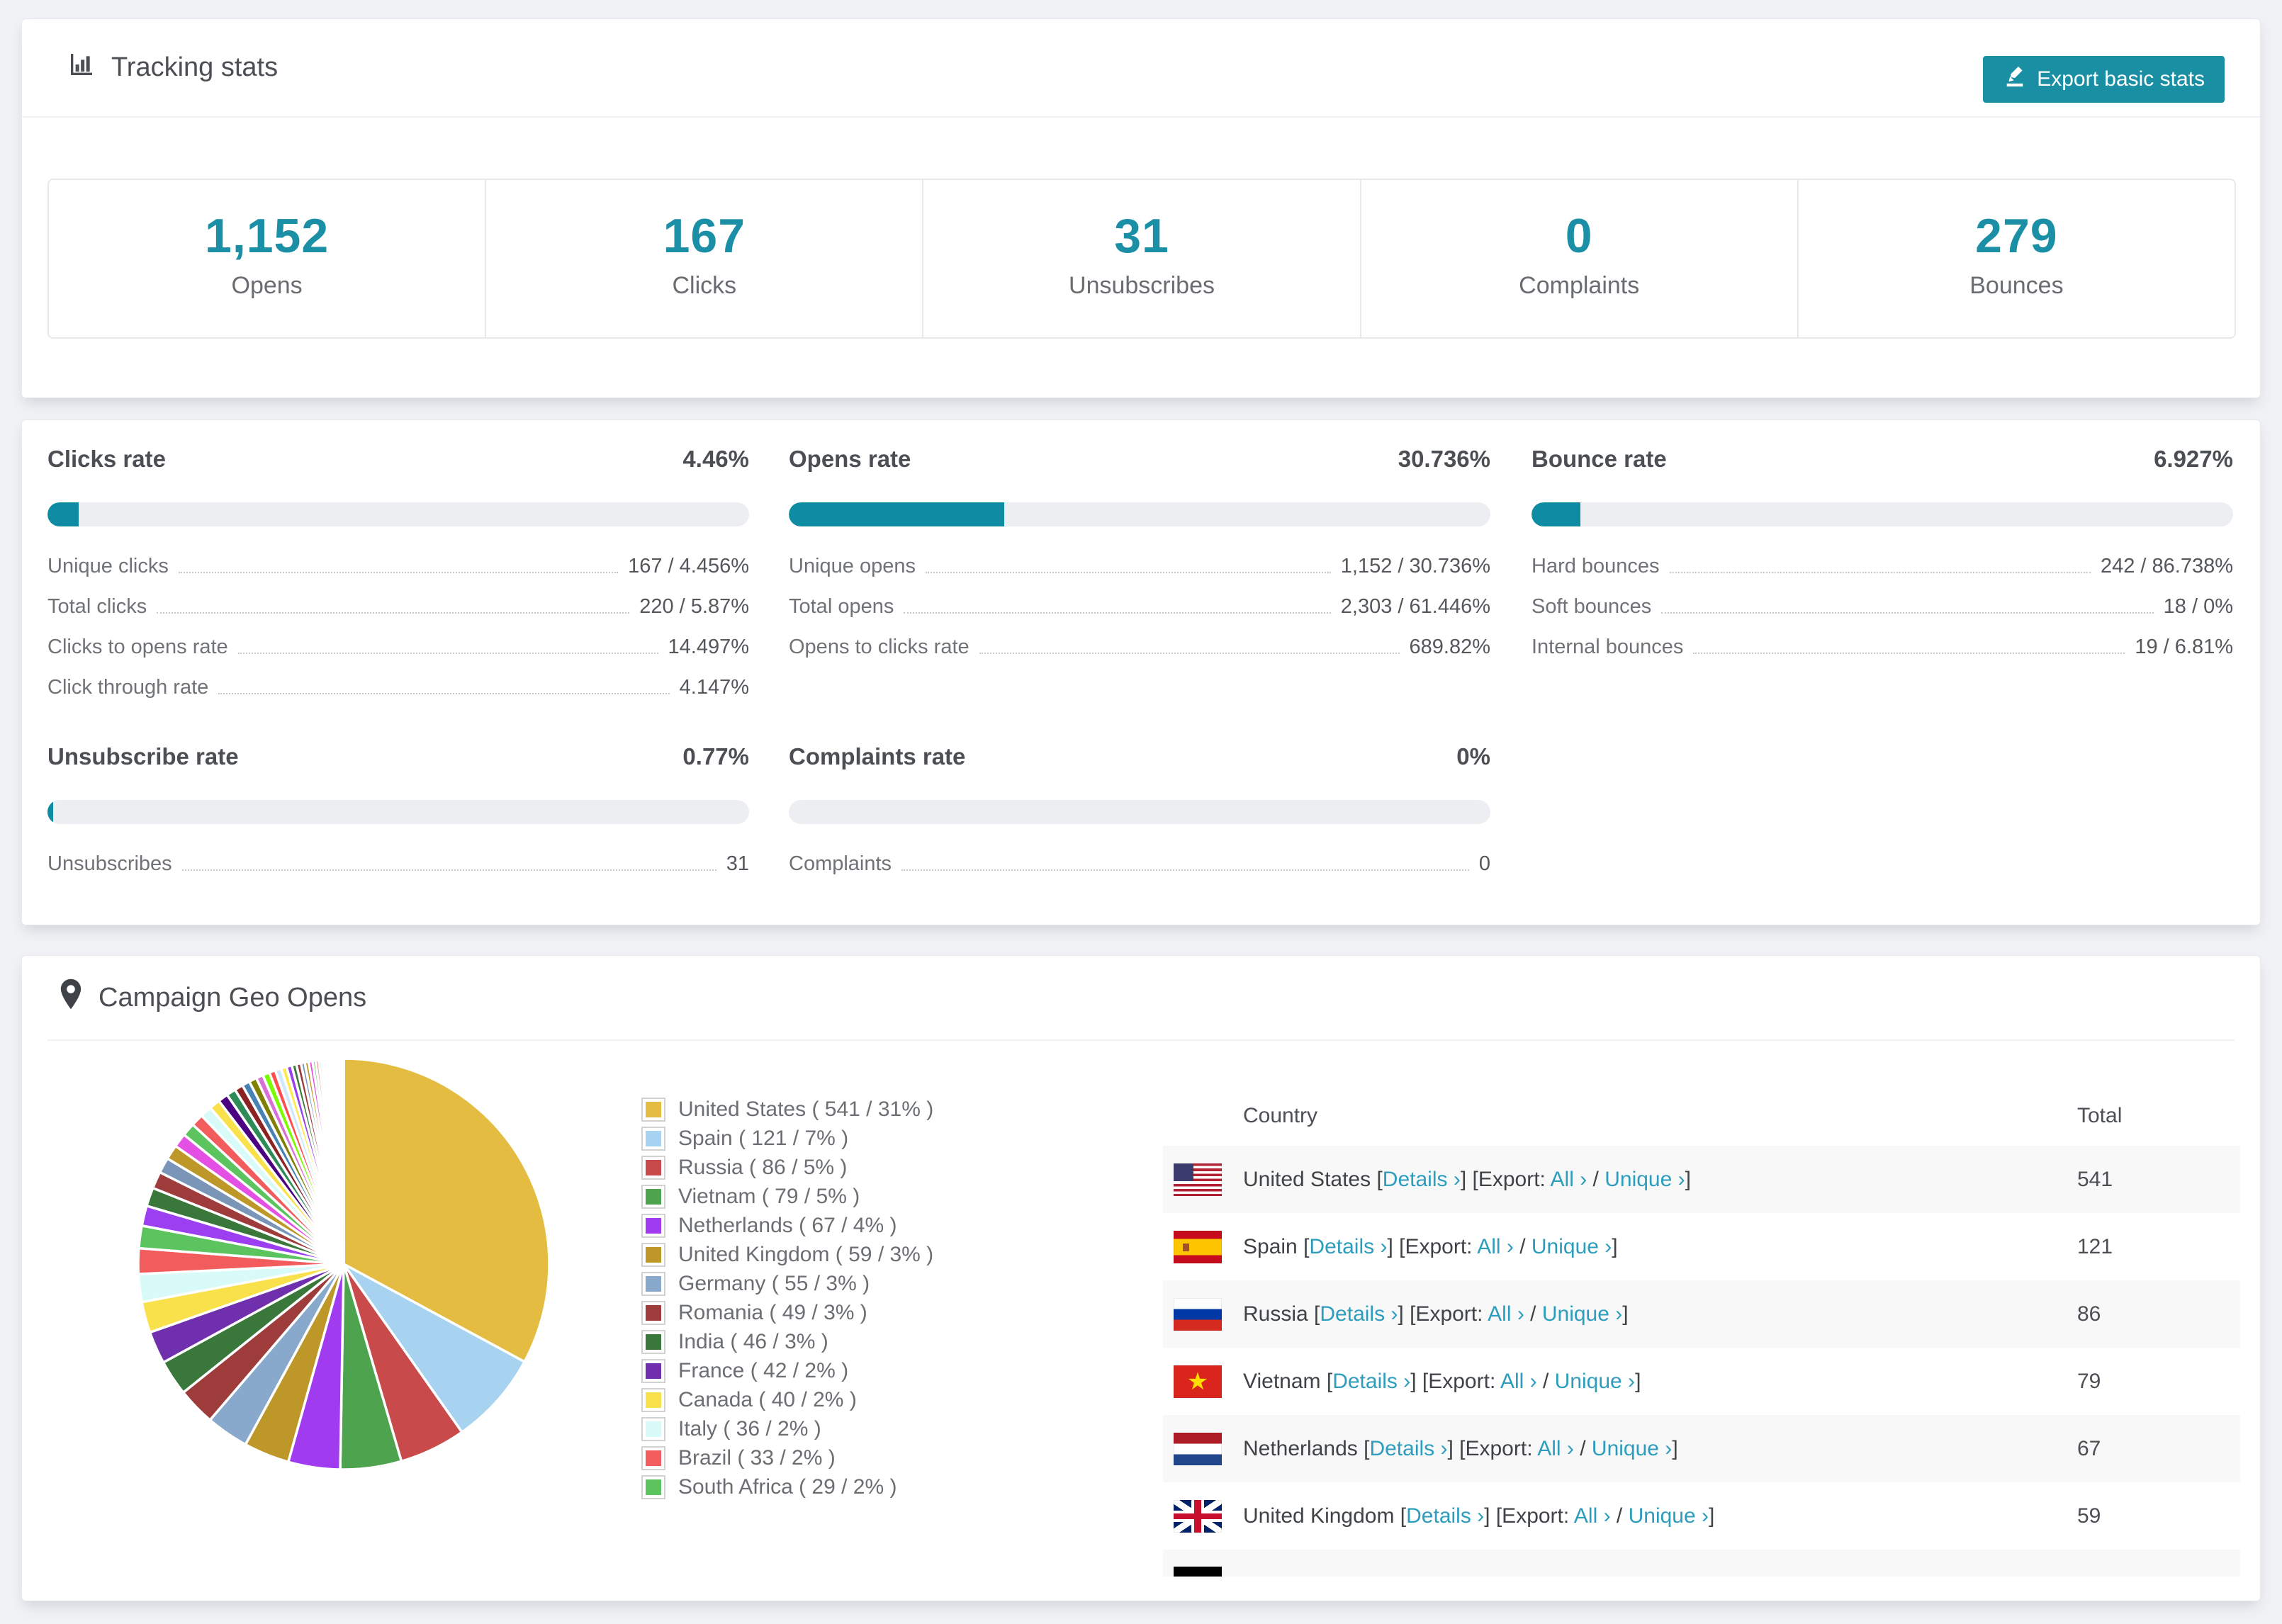 Image resolution: width=2282 pixels, height=1624 pixels. I want to click on country-name: United Kingdom, so click(1321, 1516).